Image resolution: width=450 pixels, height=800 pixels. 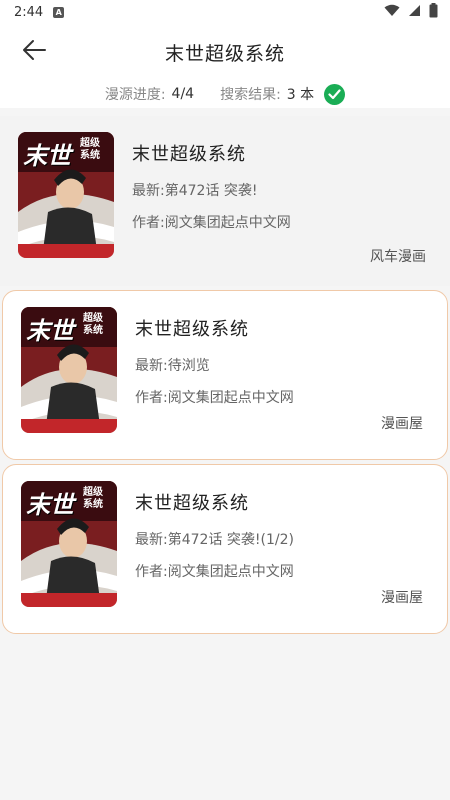 I want to click on result-count-label: 搜索结果:, so click(x=250, y=95).